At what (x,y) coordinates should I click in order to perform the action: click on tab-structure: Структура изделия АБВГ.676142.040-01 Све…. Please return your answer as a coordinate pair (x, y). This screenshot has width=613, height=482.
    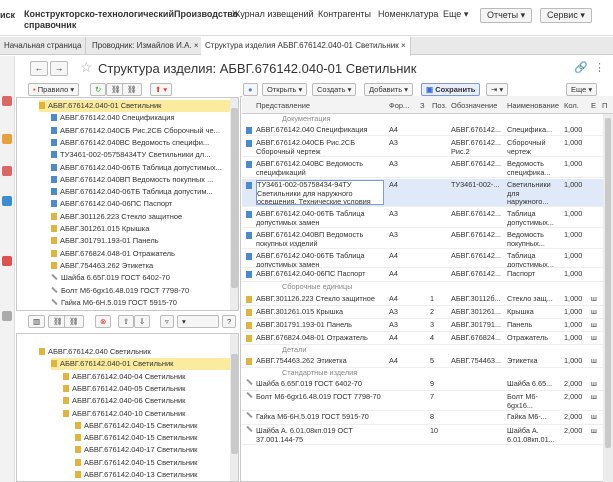
    Looking at the image, I should click on (306, 46).